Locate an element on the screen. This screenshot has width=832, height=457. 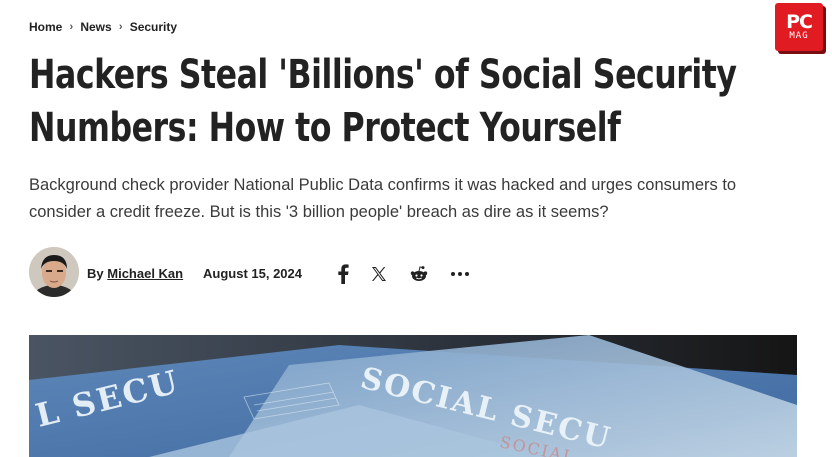
byline: By Michael Kan is located at coordinates (135, 273).